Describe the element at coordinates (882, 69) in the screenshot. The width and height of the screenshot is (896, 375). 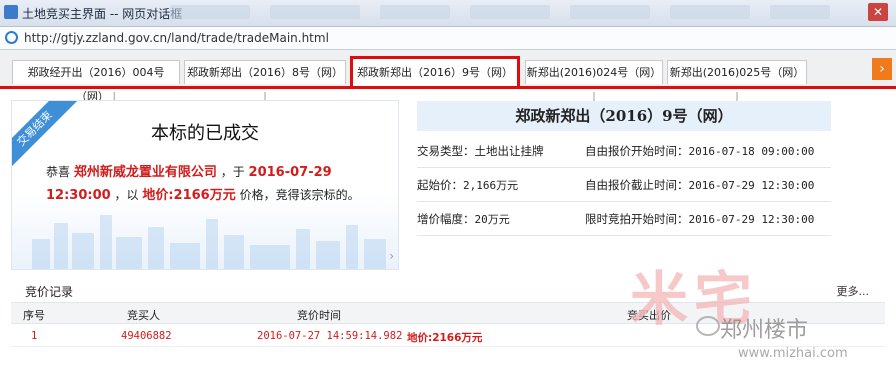
I see `tab-scroll-right-button: ›` at that location.